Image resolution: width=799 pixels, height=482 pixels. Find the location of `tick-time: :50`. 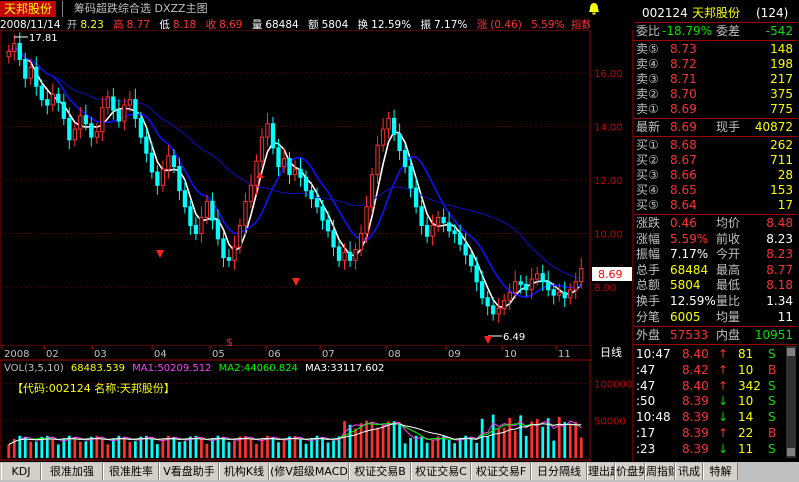

tick-time: :50 is located at coordinates (646, 401).